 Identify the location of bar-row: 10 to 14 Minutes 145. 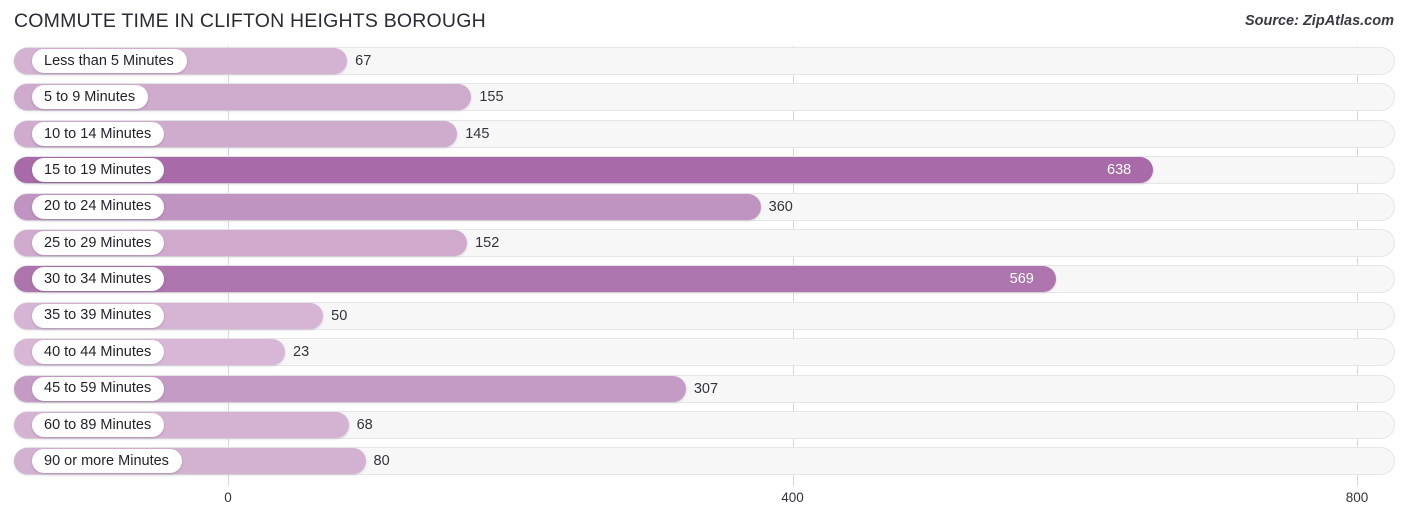
(703, 134).